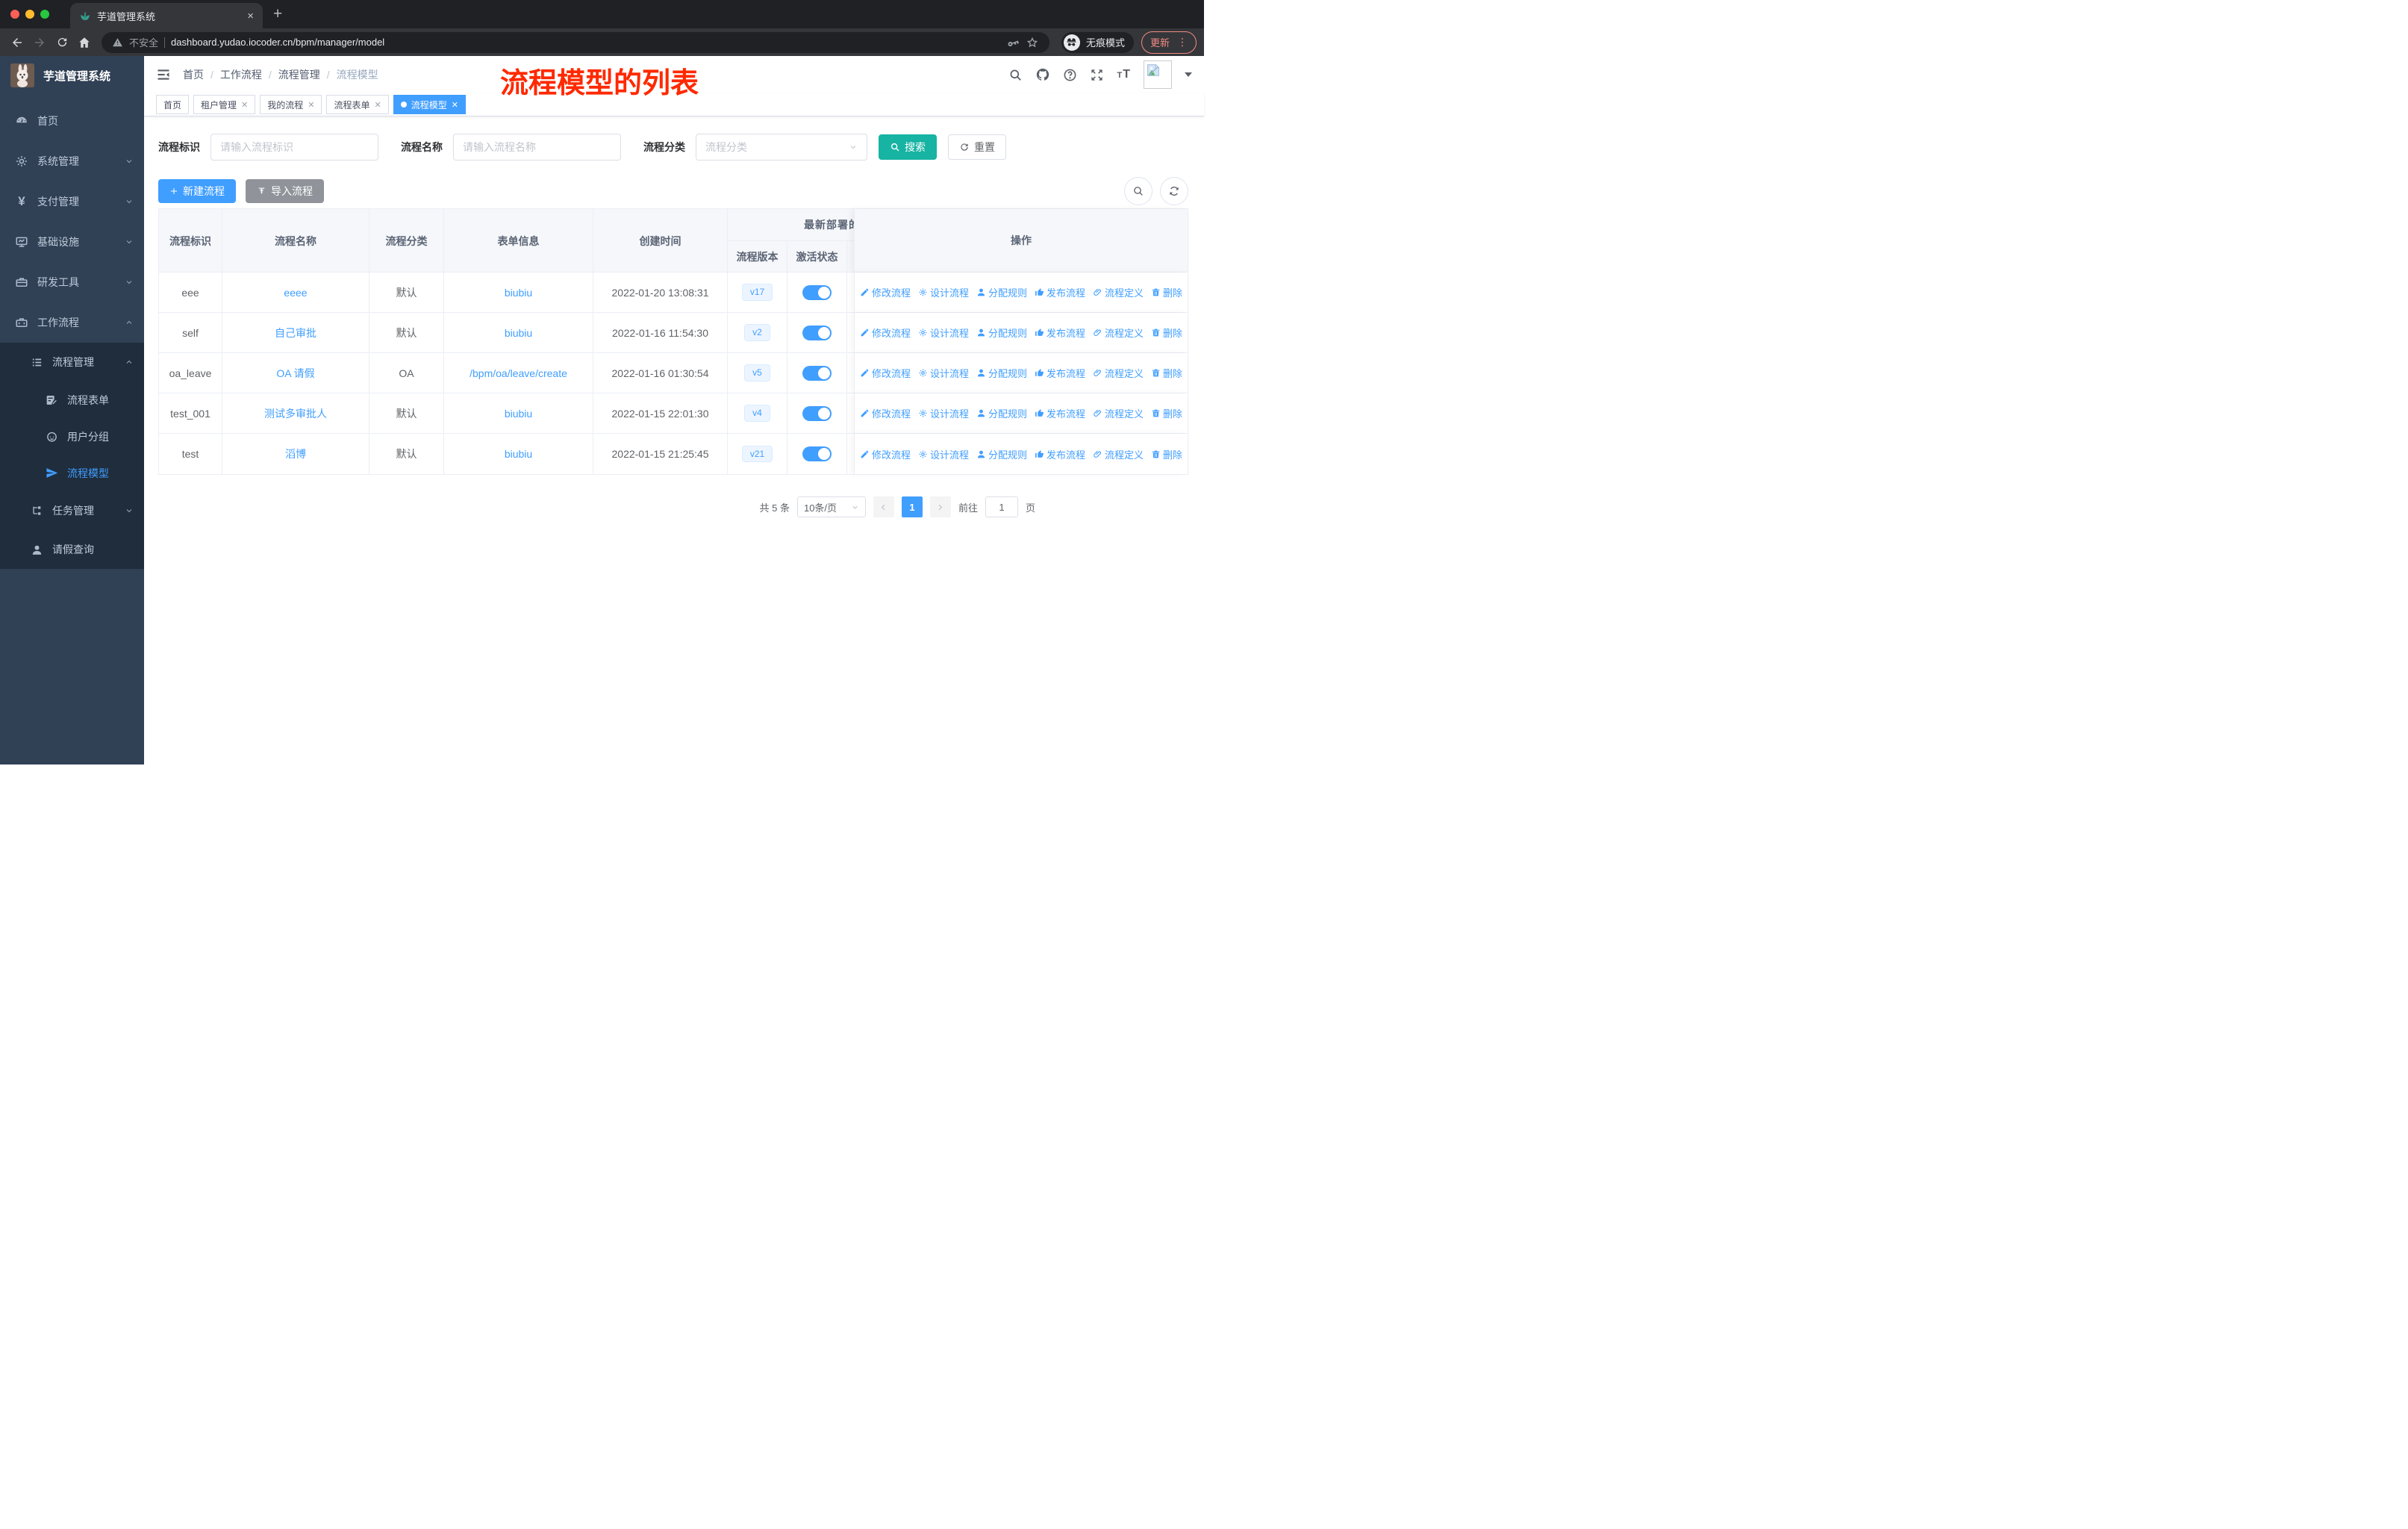 Image resolution: width=2408 pixels, height=1529 pixels. I want to click on tag-process-model: 流程模型 ✕, so click(429, 105).